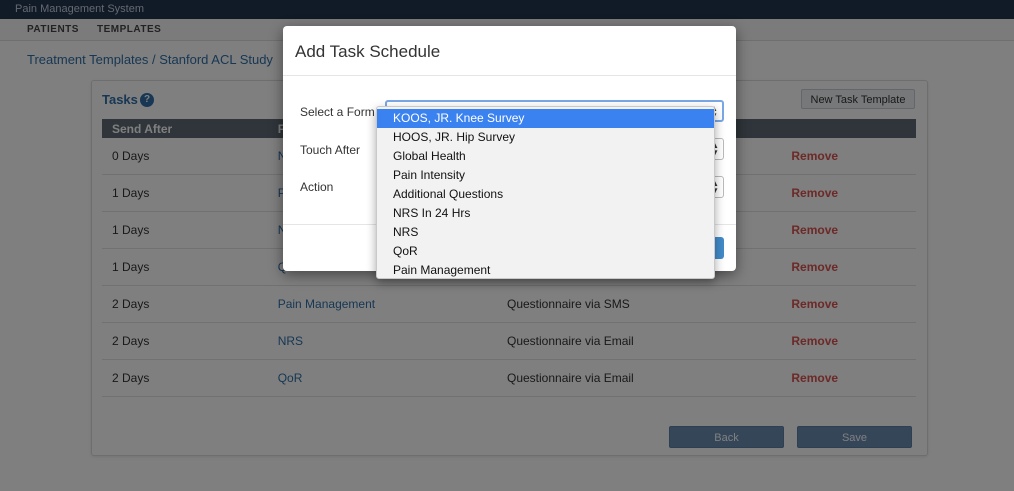 This screenshot has width=1014, height=491. Describe the element at coordinates (545, 137) in the screenshot. I see `dropdown-option: HOOS, JR. Hip Survey` at that location.